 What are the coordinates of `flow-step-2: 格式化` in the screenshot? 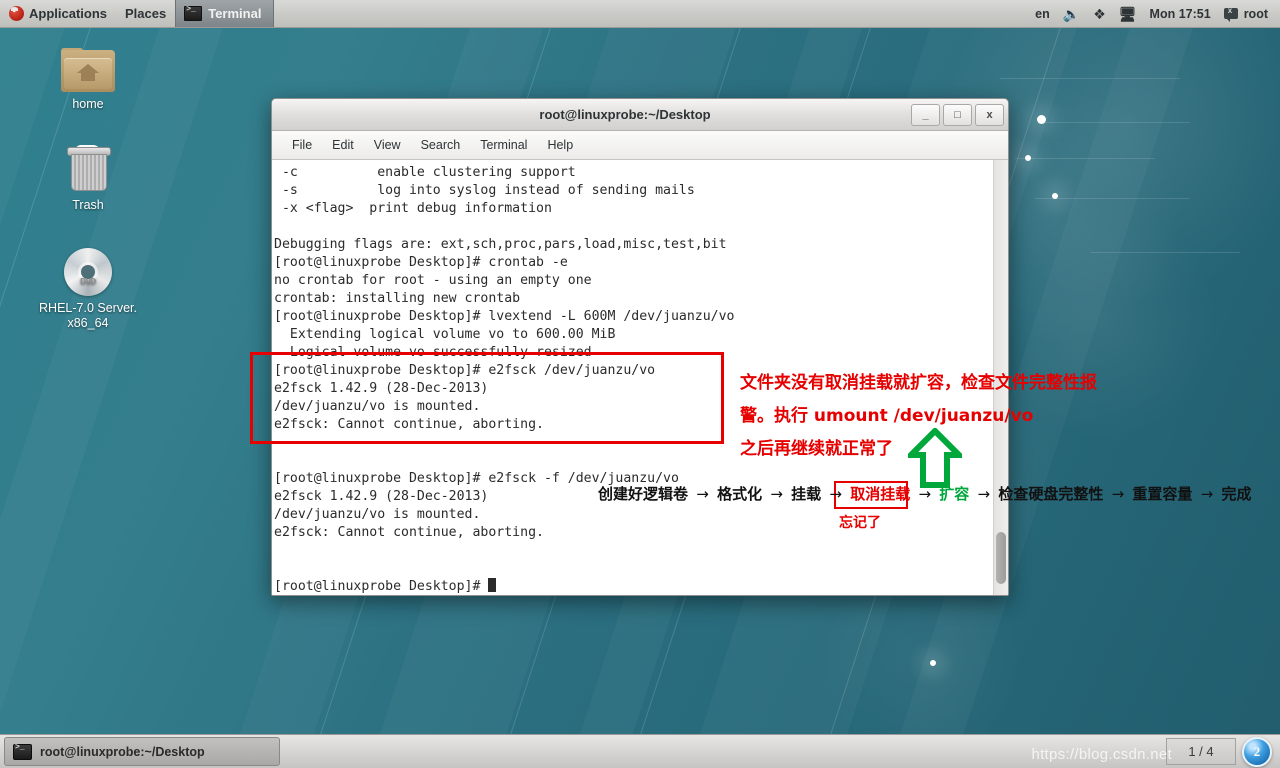 It's located at (740, 494).